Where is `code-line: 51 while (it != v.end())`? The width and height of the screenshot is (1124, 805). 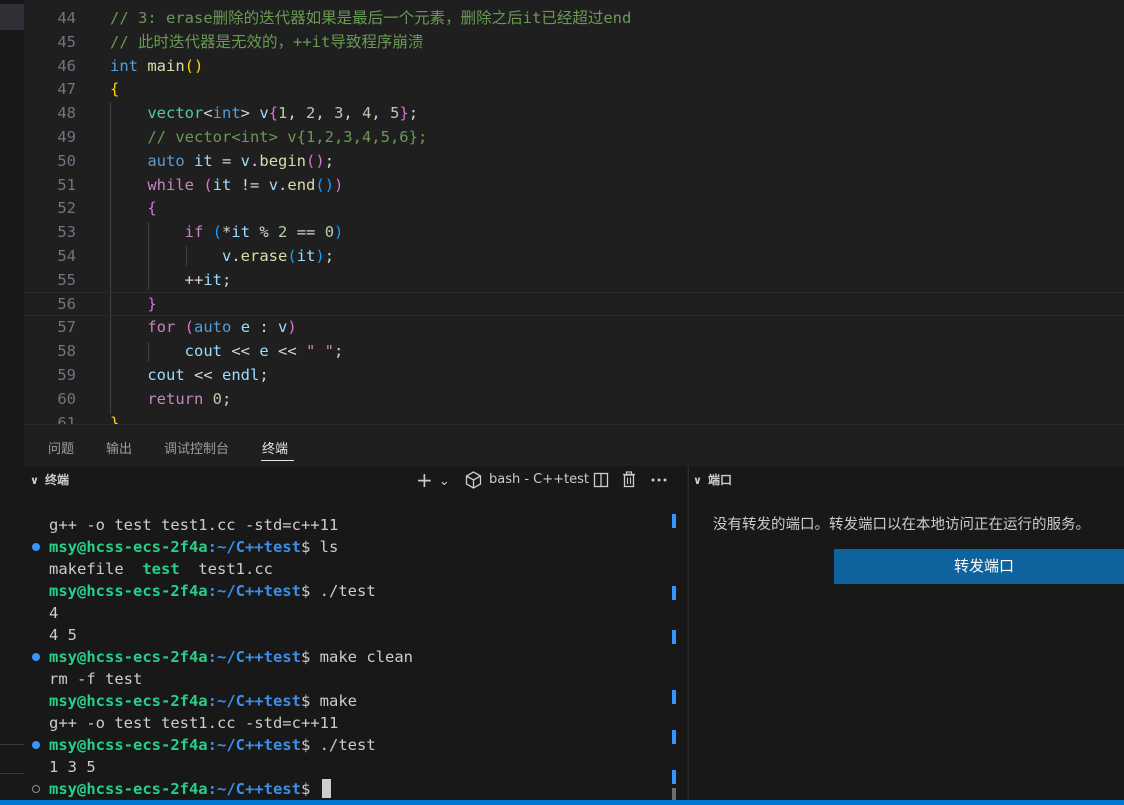 code-line: 51 while (it != v.end()) is located at coordinates (574, 185).